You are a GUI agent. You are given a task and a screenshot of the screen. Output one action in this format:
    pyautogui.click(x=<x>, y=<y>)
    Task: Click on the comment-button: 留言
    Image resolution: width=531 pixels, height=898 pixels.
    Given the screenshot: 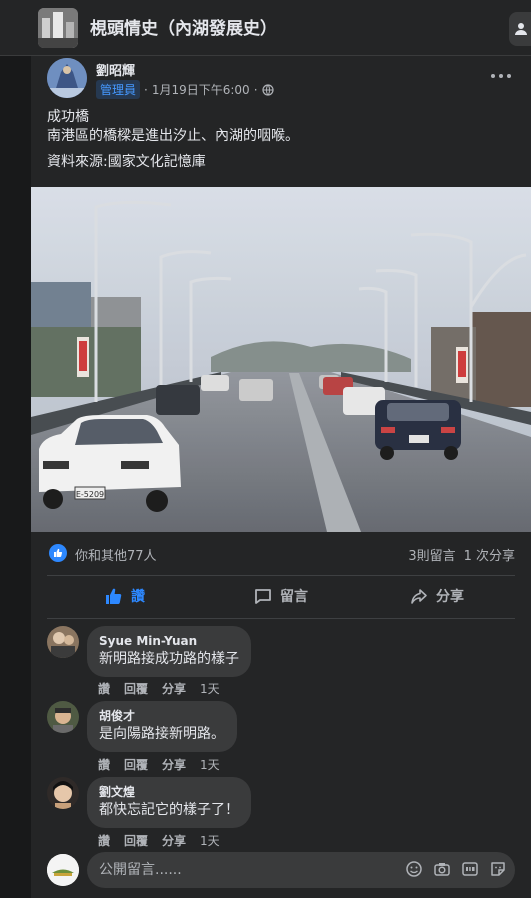 What is the action you would take?
    pyautogui.click(x=281, y=596)
    